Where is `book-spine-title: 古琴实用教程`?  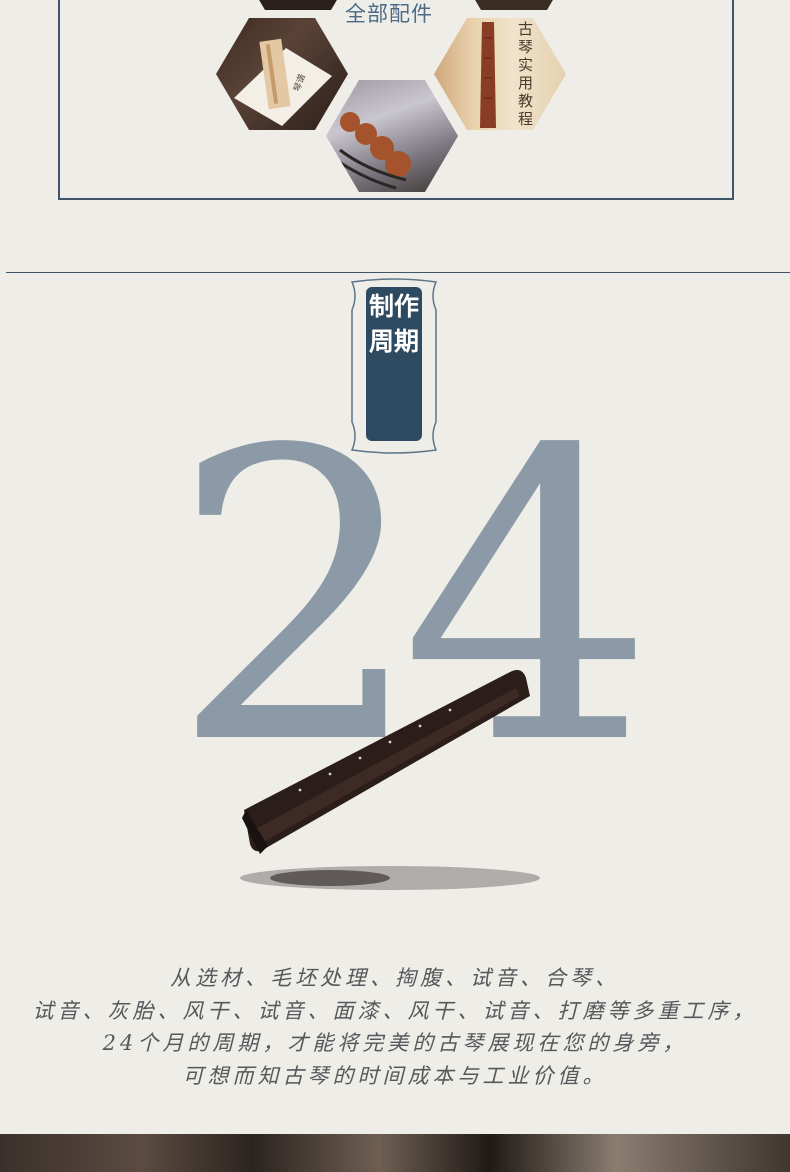 book-spine-title: 古琴实用教程 is located at coordinates (526, 74).